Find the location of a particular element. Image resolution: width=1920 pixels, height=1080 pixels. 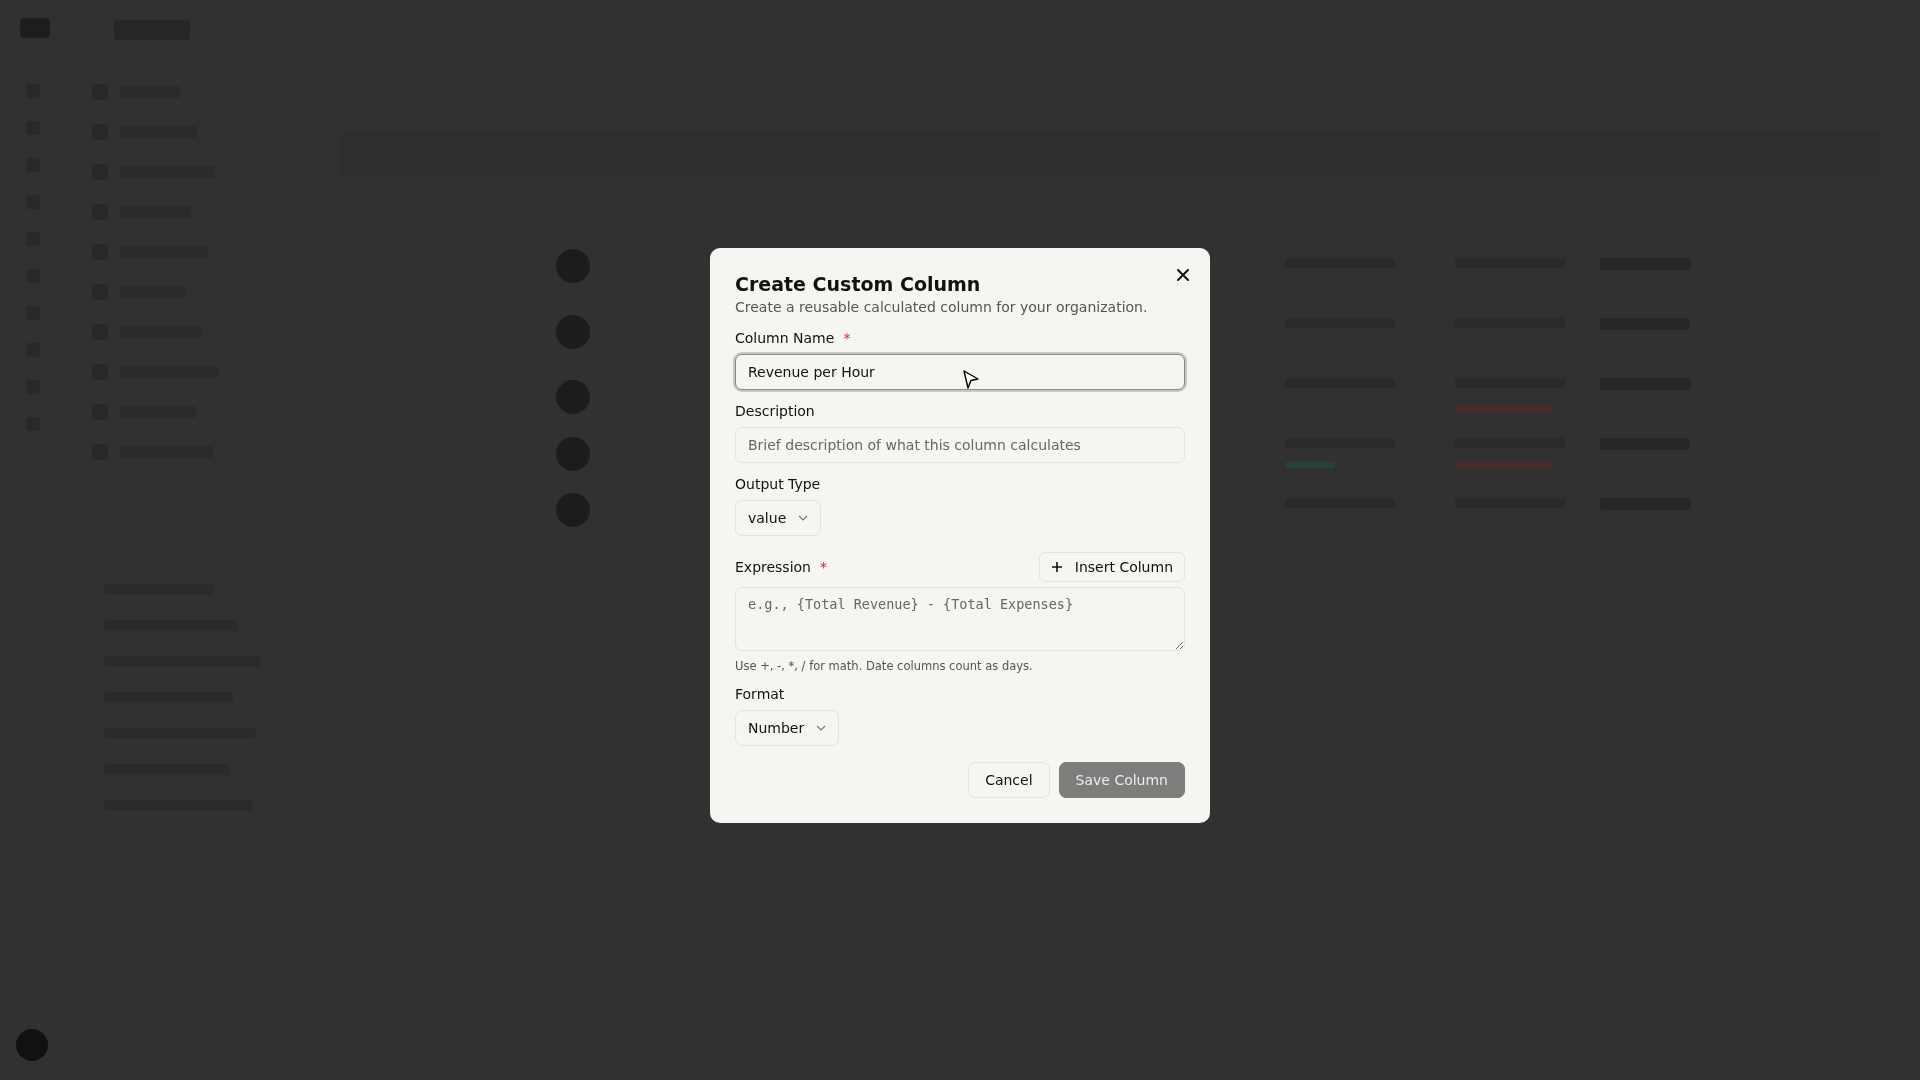

field-label: Description is located at coordinates (775, 411).